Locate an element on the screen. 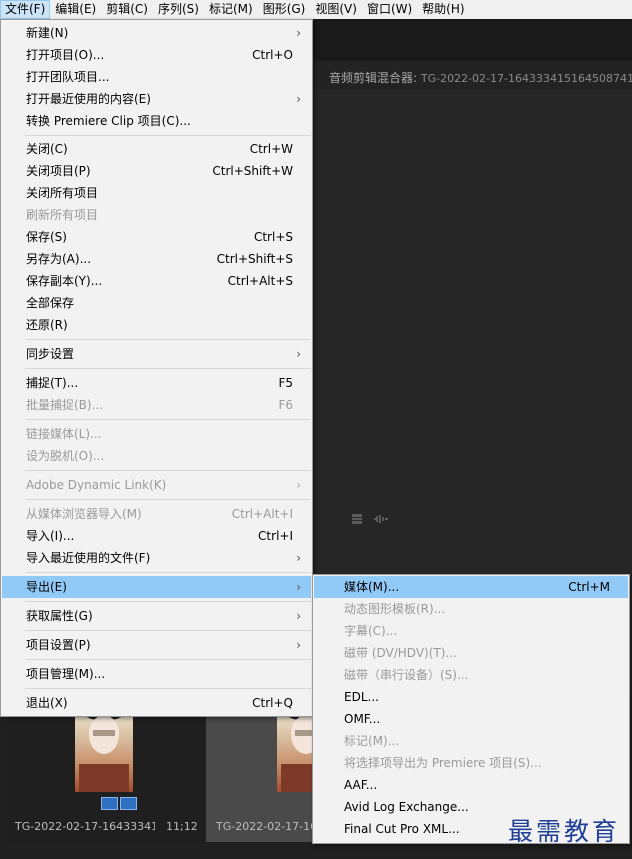 The width and height of the screenshot is (632, 859). menu-item-import-from-browser: 从媒体浏览器导入(M) Ctrl+Alt+I is located at coordinates (159, 514).